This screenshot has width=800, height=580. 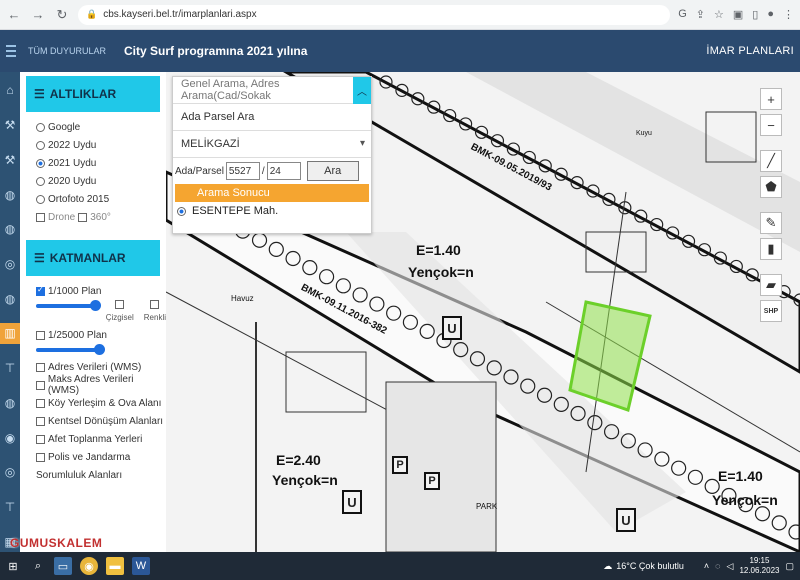 What do you see at coordinates (644, 133) in the screenshot?
I see `plan-annotation: Kuyu` at bounding box center [644, 133].